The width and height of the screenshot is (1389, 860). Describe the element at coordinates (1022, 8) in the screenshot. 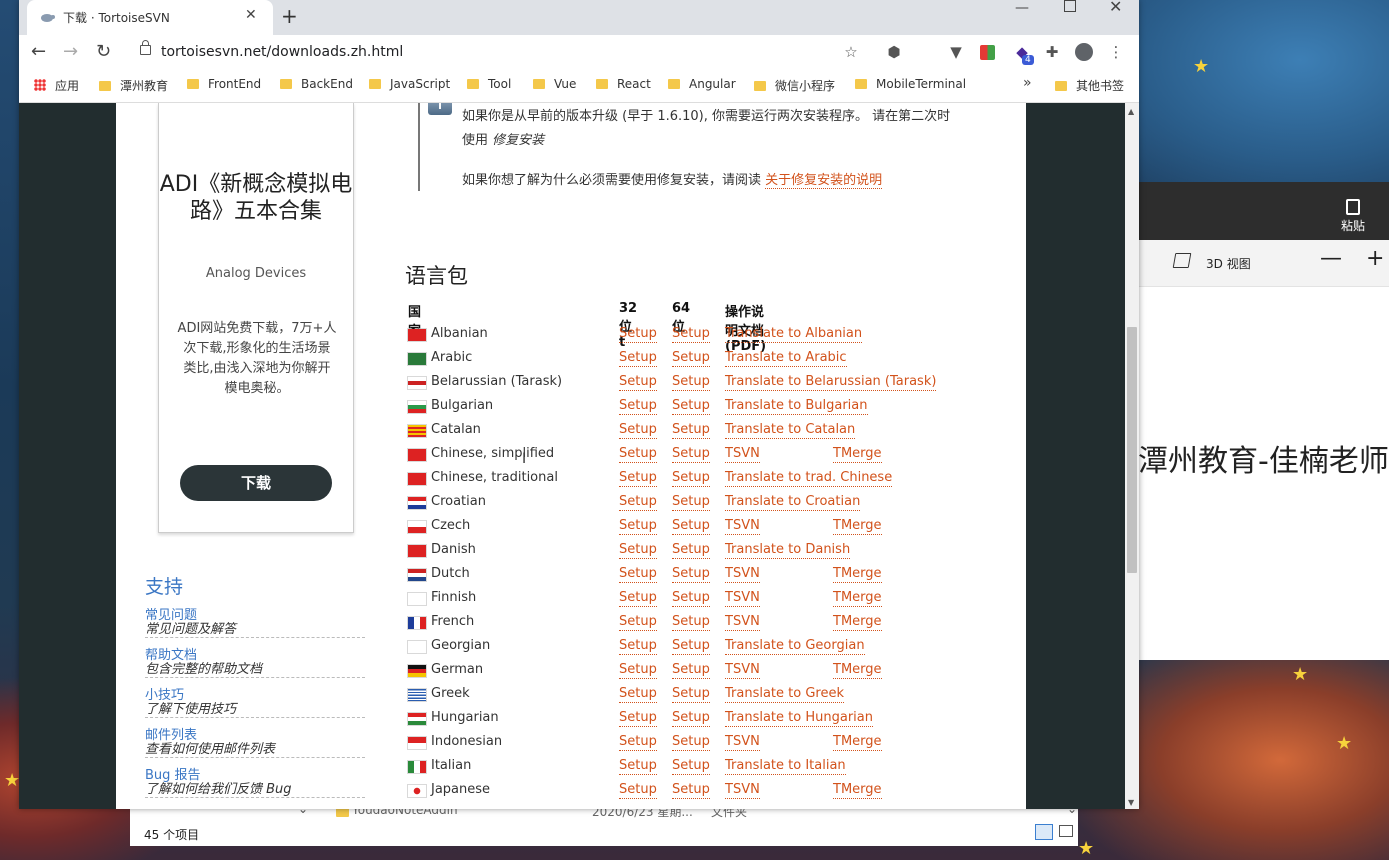

I see `minimize-button: —` at that location.